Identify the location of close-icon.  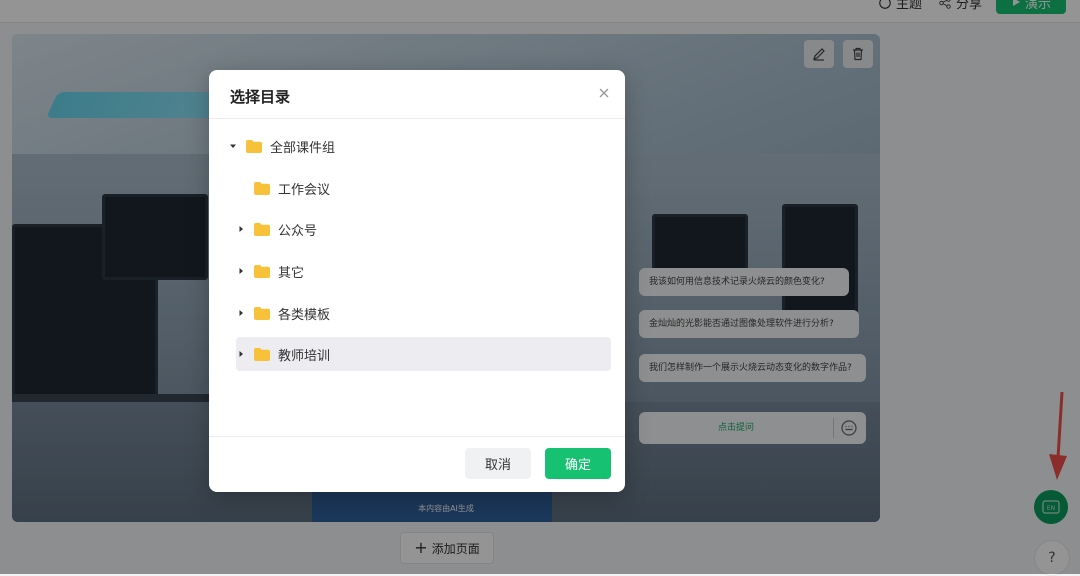
(604, 93).